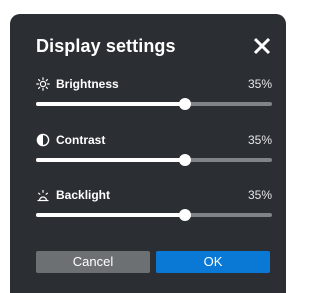 The width and height of the screenshot is (320, 293). Describe the element at coordinates (259, 84) in the screenshot. I see `brightness-value: 35%` at that location.